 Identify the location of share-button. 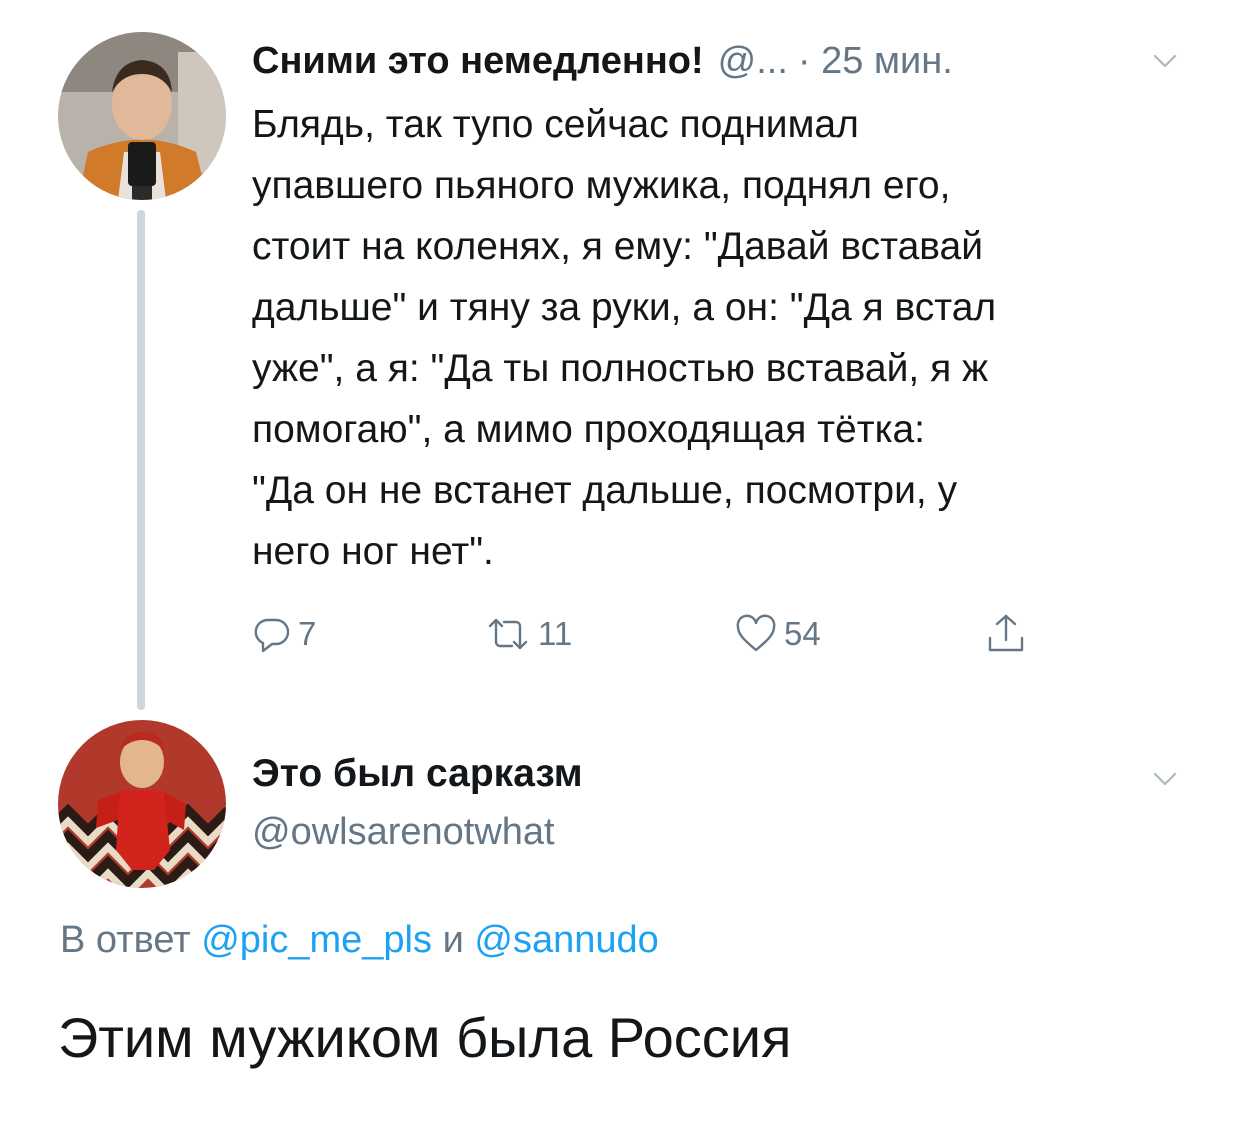
(1006, 634).